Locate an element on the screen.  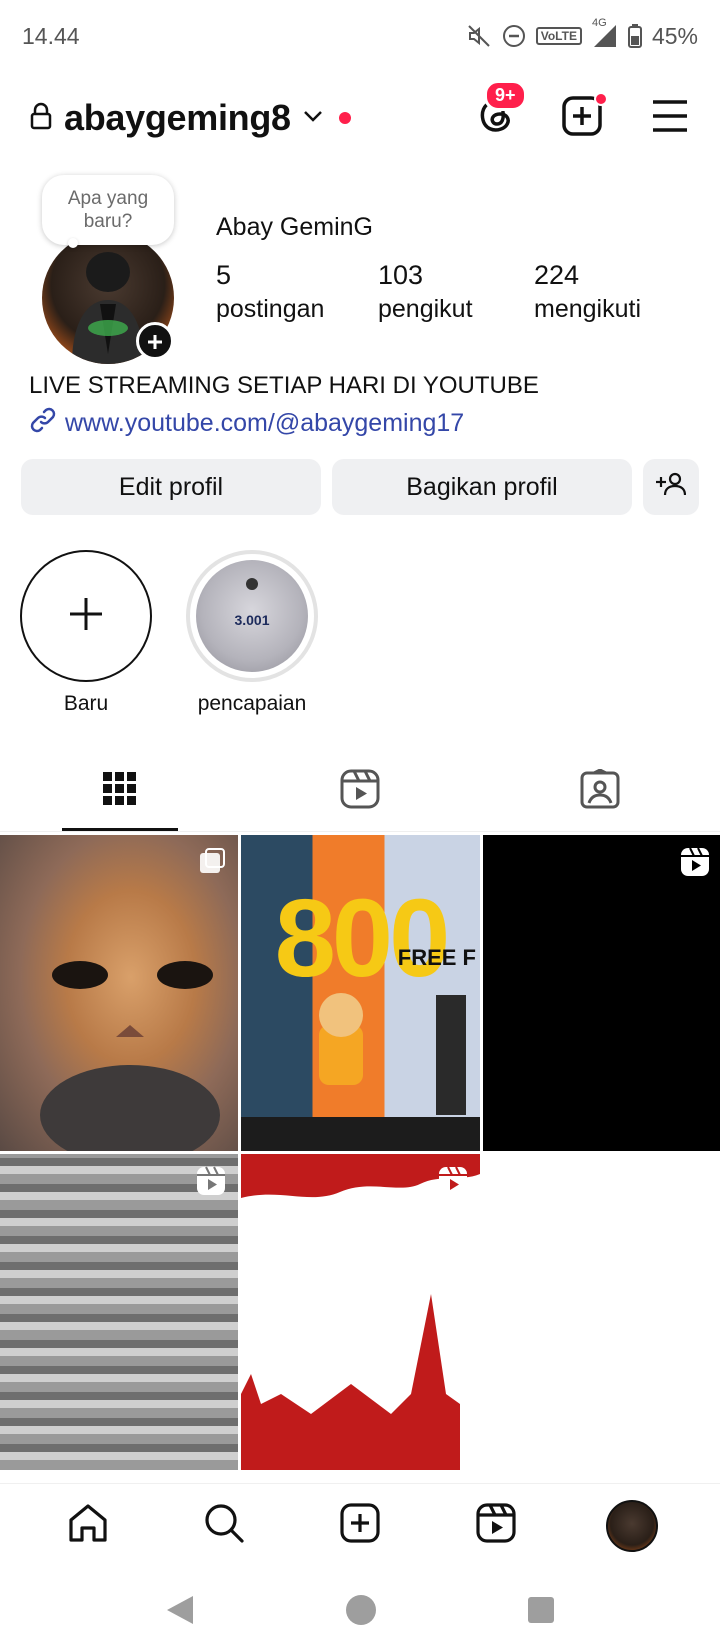
nav-home is located at coordinates (88, 1526).